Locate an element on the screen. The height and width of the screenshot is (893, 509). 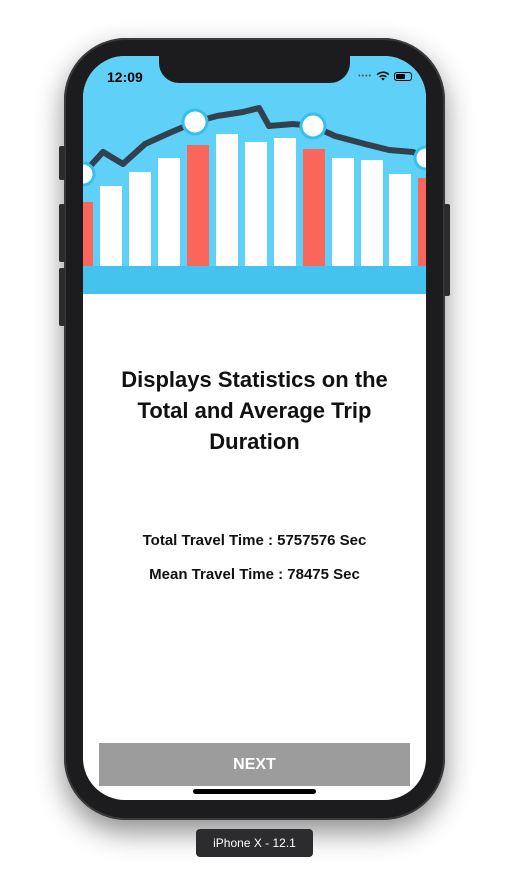
power-button is located at coordinates (447, 250).